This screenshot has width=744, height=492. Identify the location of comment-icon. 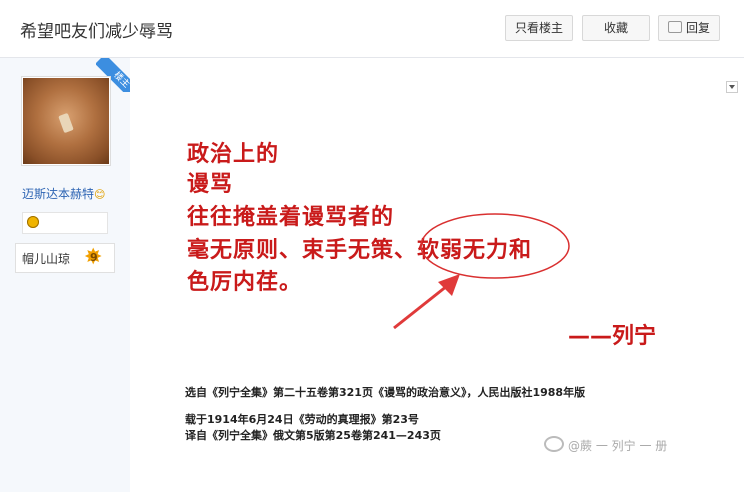
(674, 27).